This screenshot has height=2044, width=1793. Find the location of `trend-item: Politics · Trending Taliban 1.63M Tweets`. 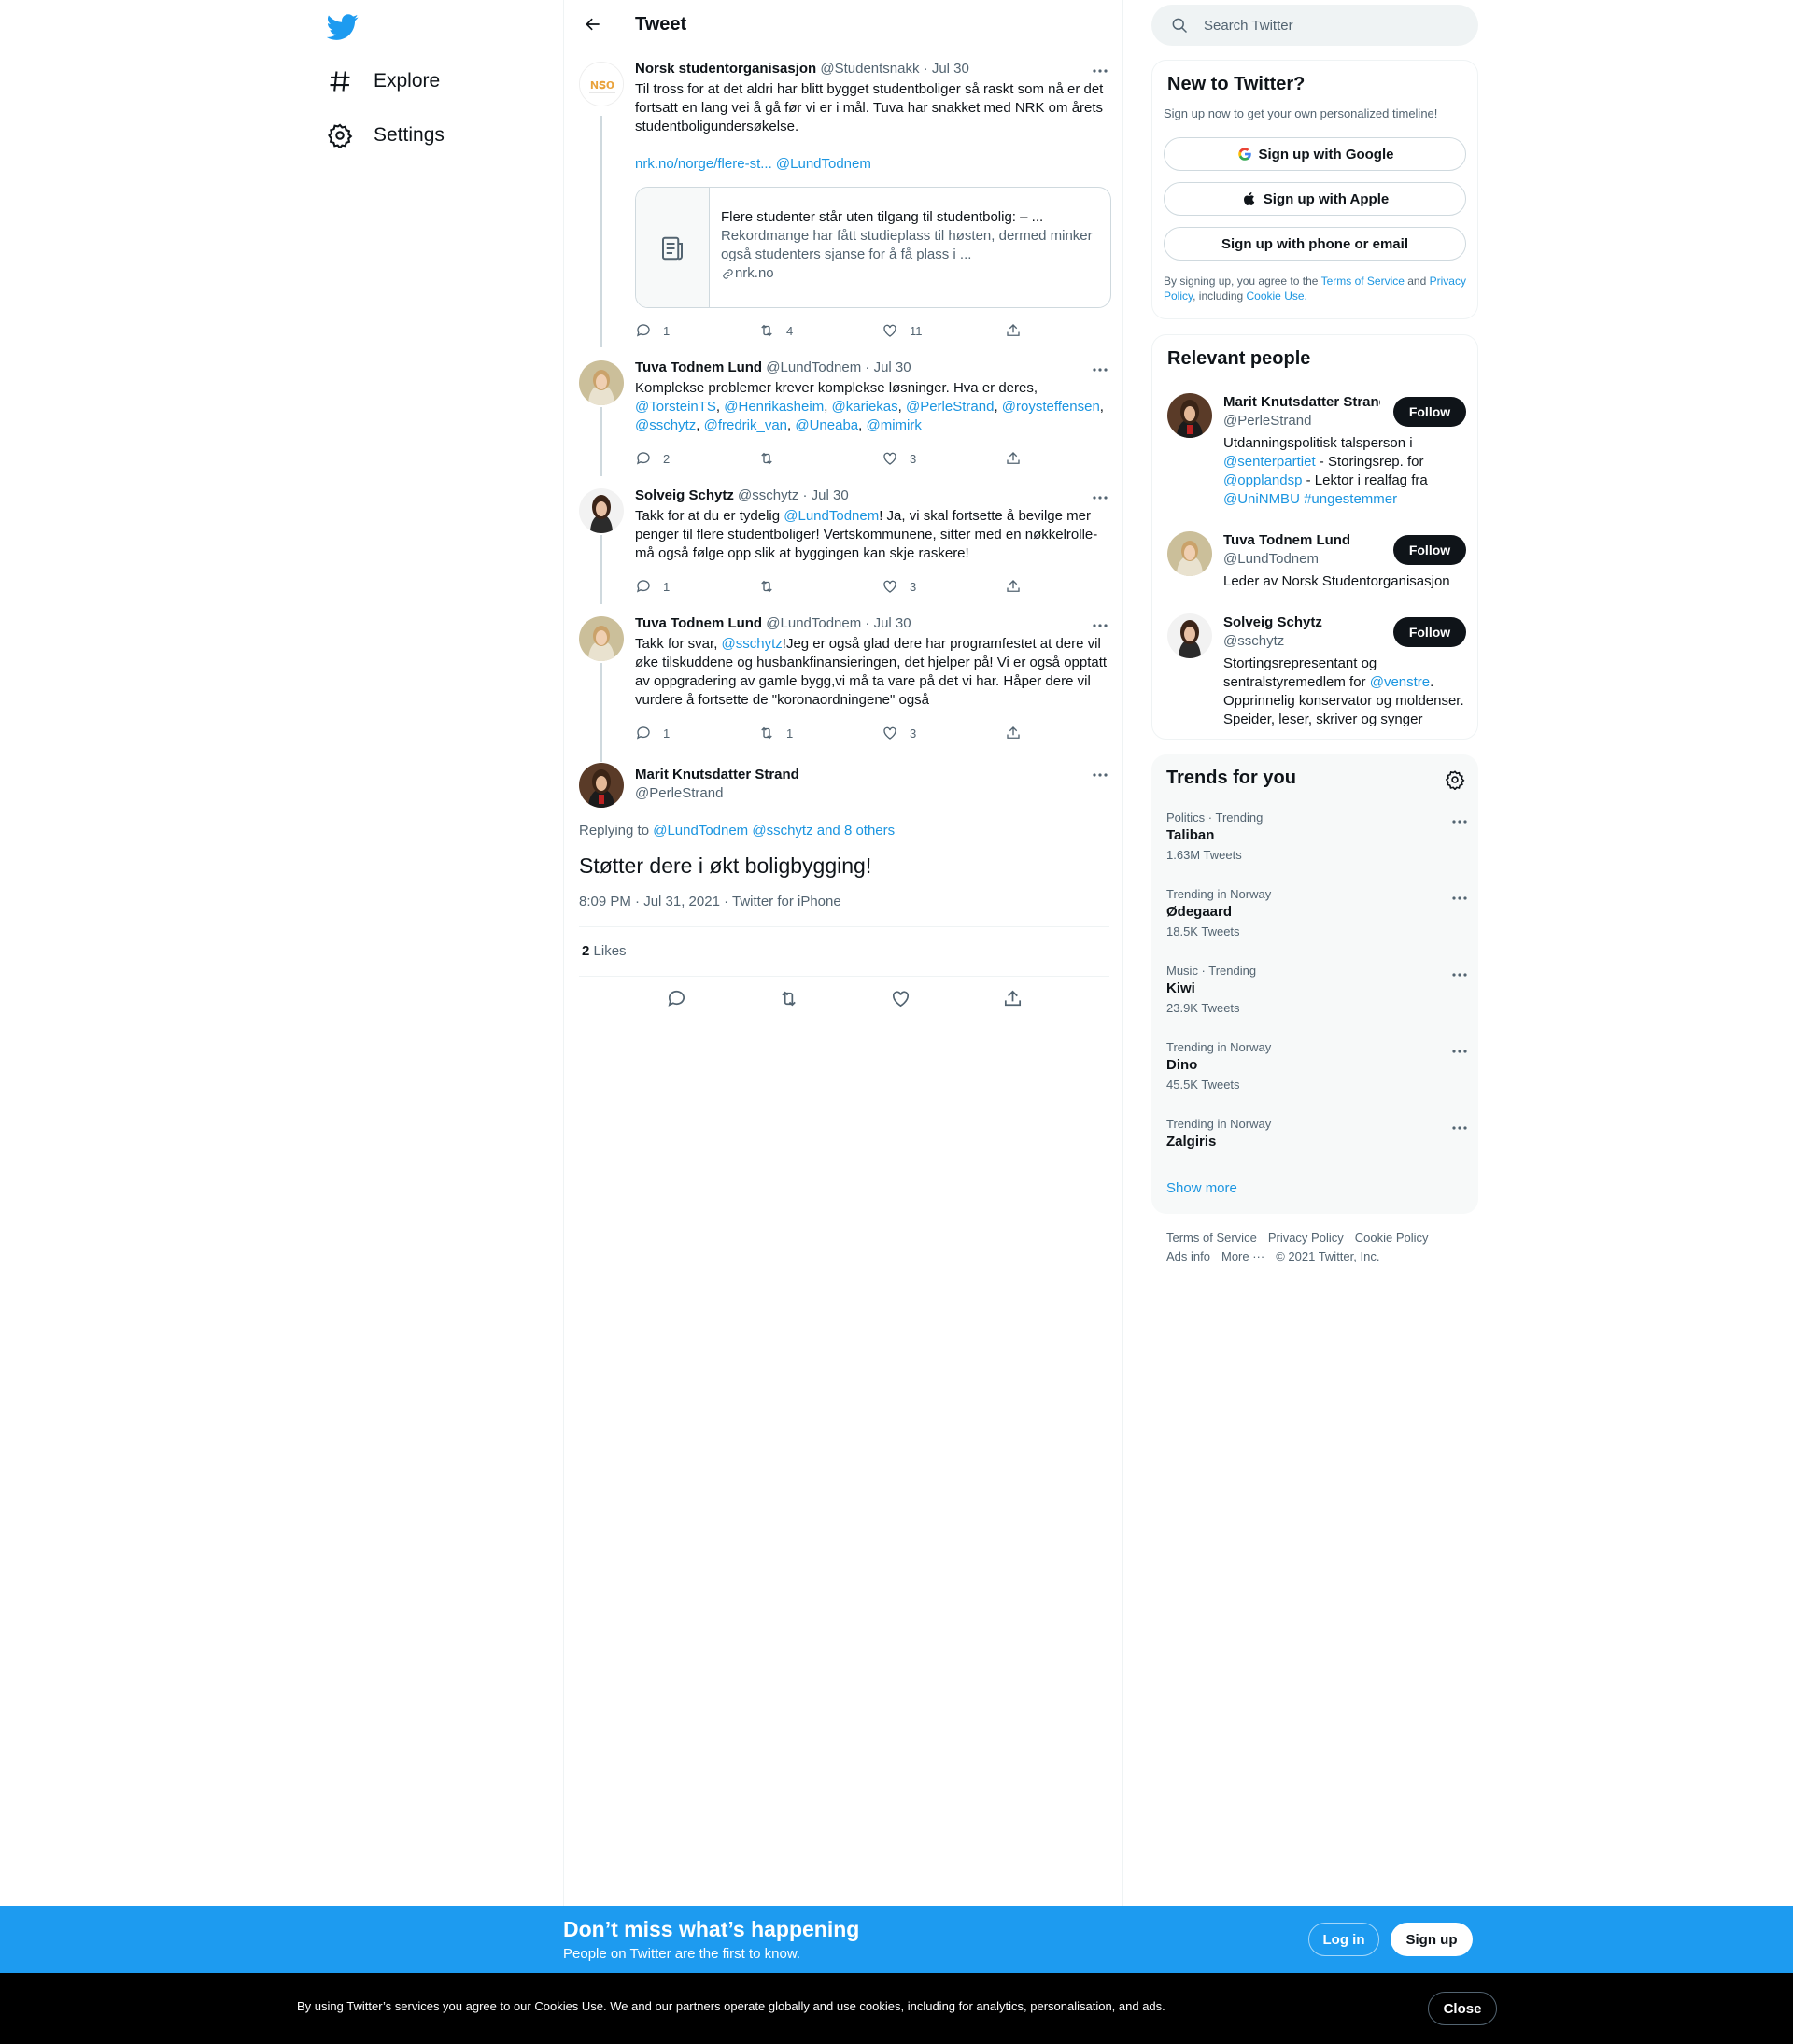

trend-item: Politics · Trending Taliban 1.63M Tweets is located at coordinates (1316, 837).